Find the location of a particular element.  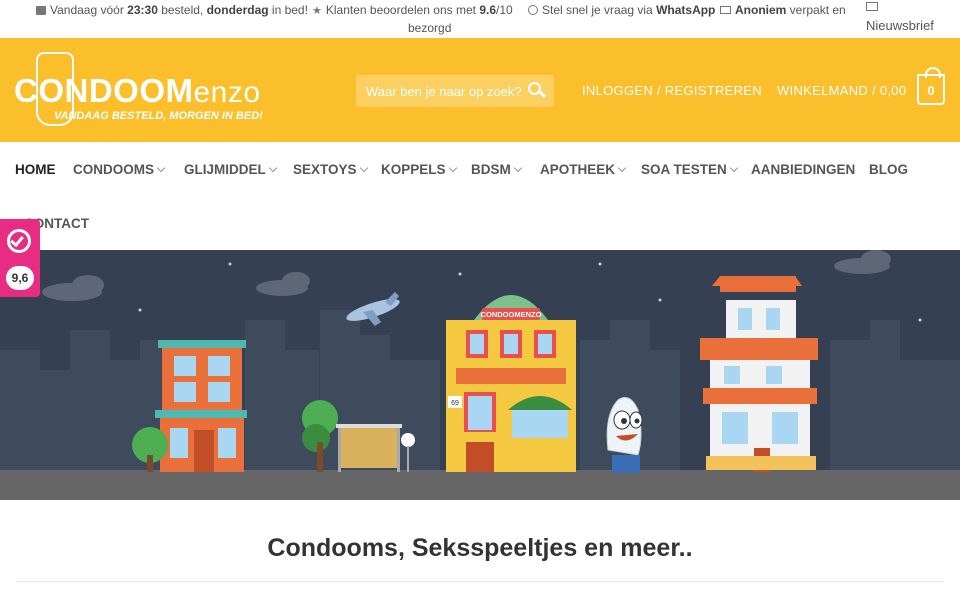

rating-score: 9,6 is located at coordinates (20, 278).